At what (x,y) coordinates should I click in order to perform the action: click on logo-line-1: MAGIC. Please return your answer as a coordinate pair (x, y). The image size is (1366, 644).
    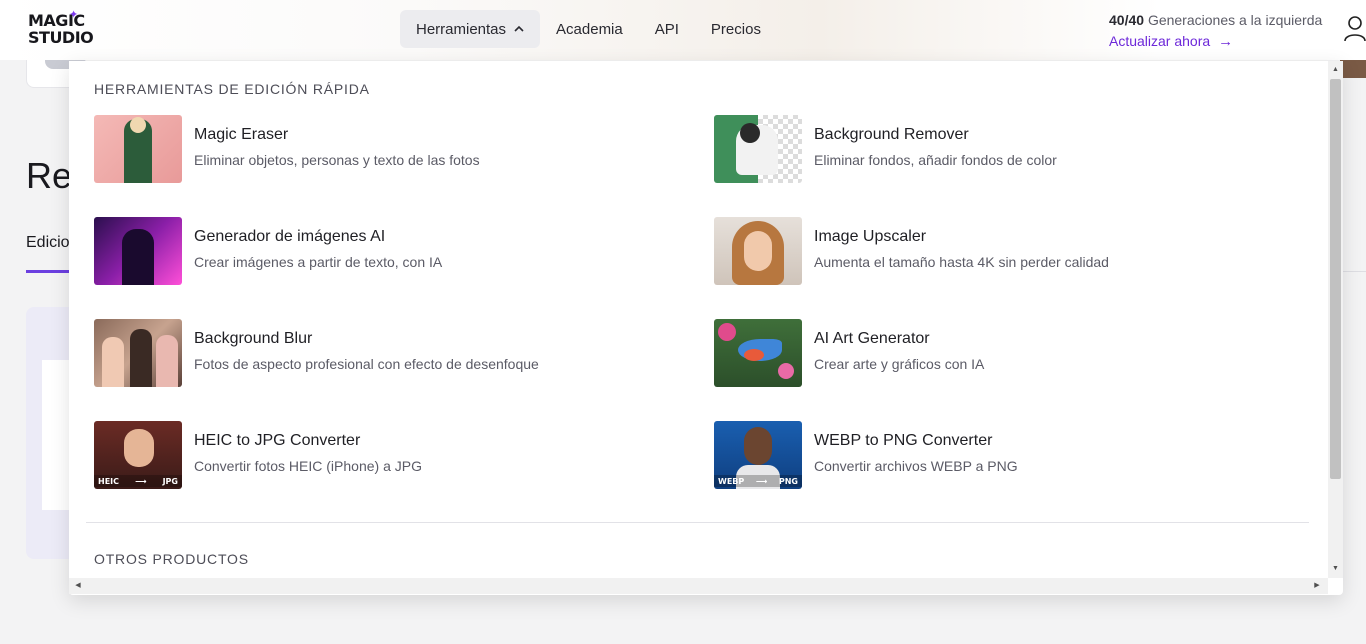
    Looking at the image, I should click on (56, 20).